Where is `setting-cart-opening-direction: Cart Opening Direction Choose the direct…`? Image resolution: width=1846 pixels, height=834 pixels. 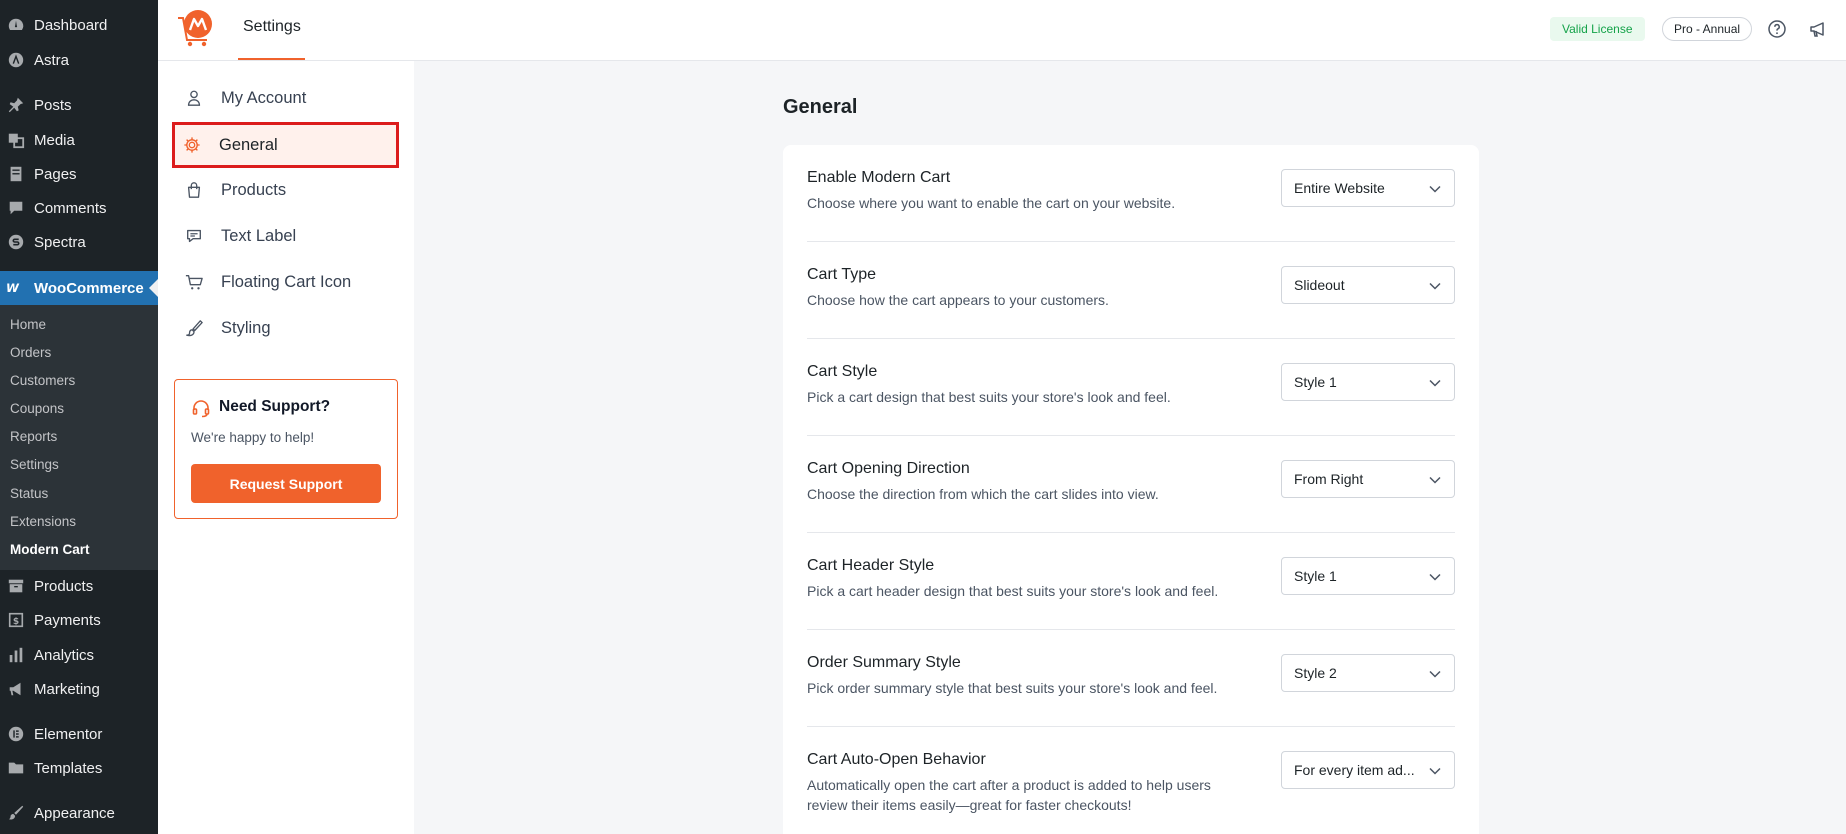
setting-cart-opening-direction: Cart Opening Direction Choose the direct… is located at coordinates (1131, 486).